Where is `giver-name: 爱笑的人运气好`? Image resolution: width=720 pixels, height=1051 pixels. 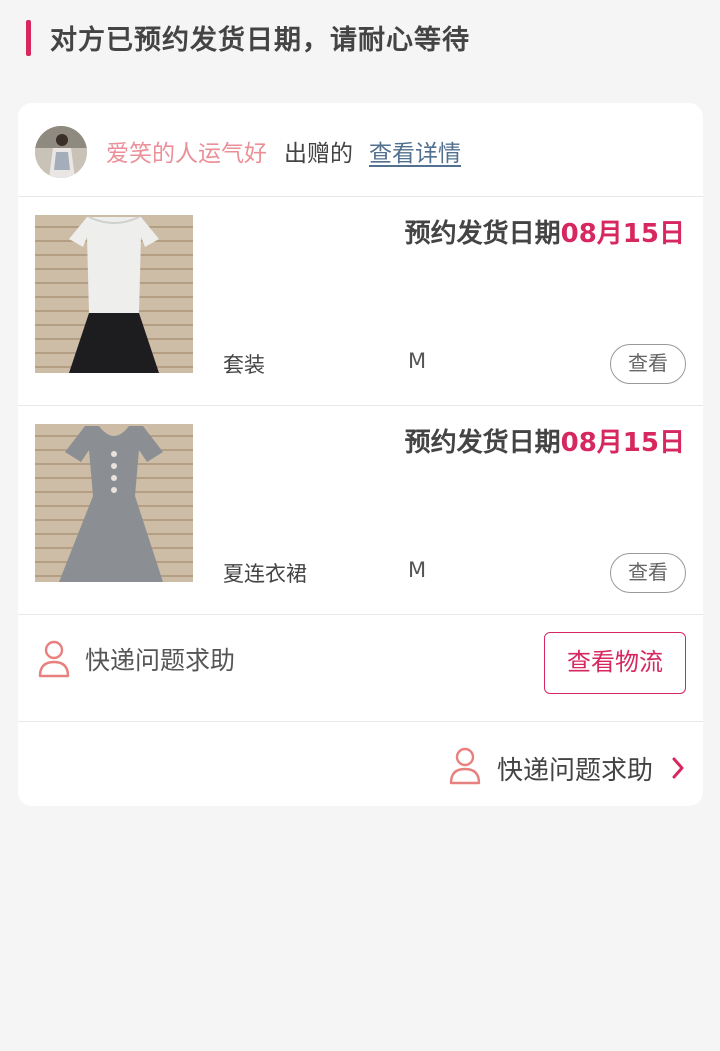
giver-name: 爱笑的人运气好 is located at coordinates (186, 151).